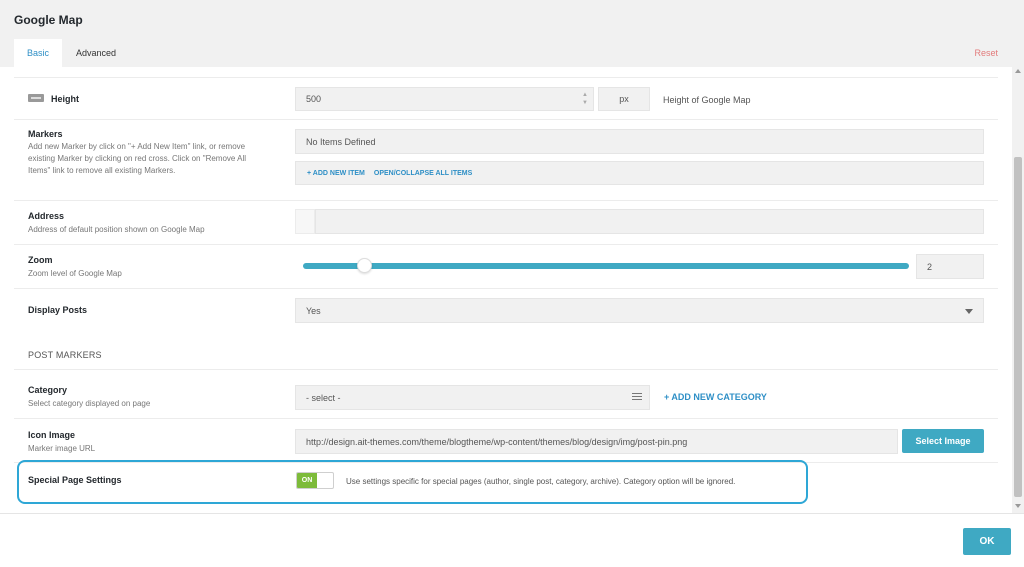 The image size is (1024, 567). What do you see at coordinates (950, 266) in the screenshot?
I see `zoom-input: 2` at bounding box center [950, 266].